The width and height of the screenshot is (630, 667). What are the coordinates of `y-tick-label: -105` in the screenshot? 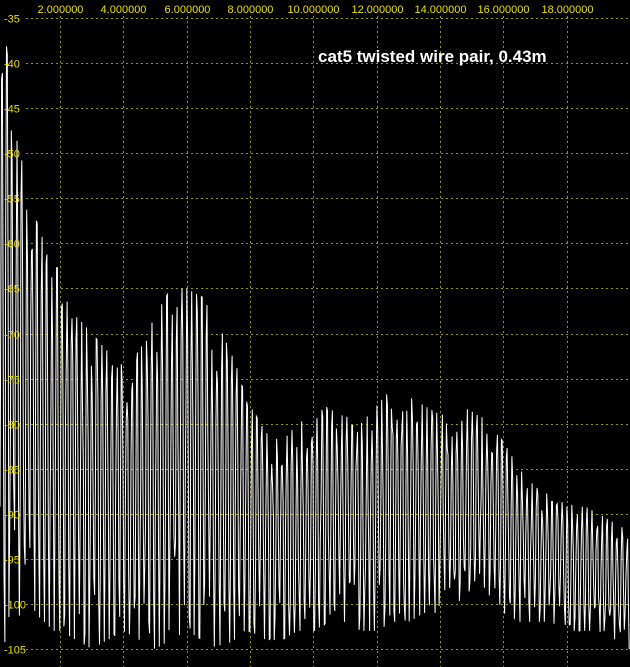 It's located at (15, 651).